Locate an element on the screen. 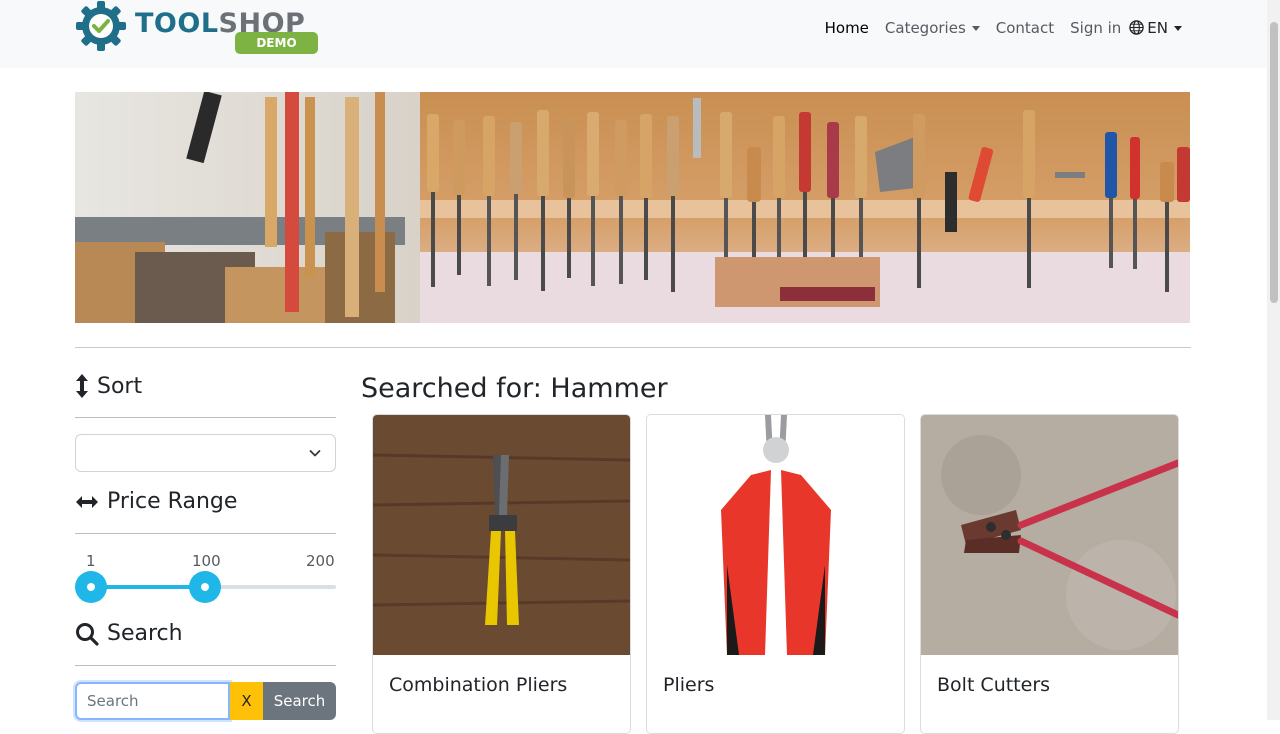  sort-heading: Sort is located at coordinates (108, 386).